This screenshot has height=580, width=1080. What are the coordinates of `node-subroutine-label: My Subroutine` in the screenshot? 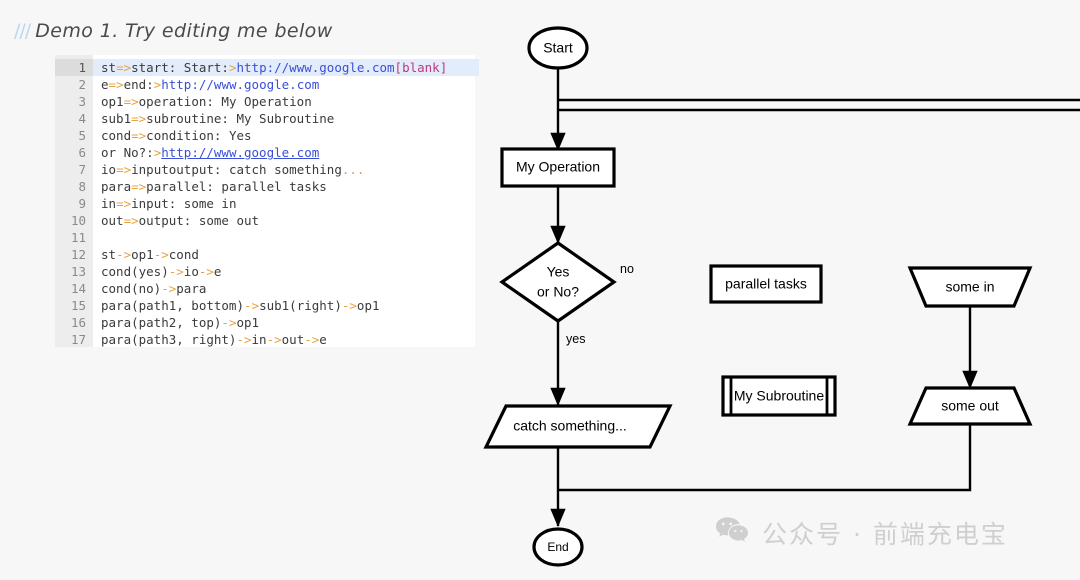 It's located at (779, 396).